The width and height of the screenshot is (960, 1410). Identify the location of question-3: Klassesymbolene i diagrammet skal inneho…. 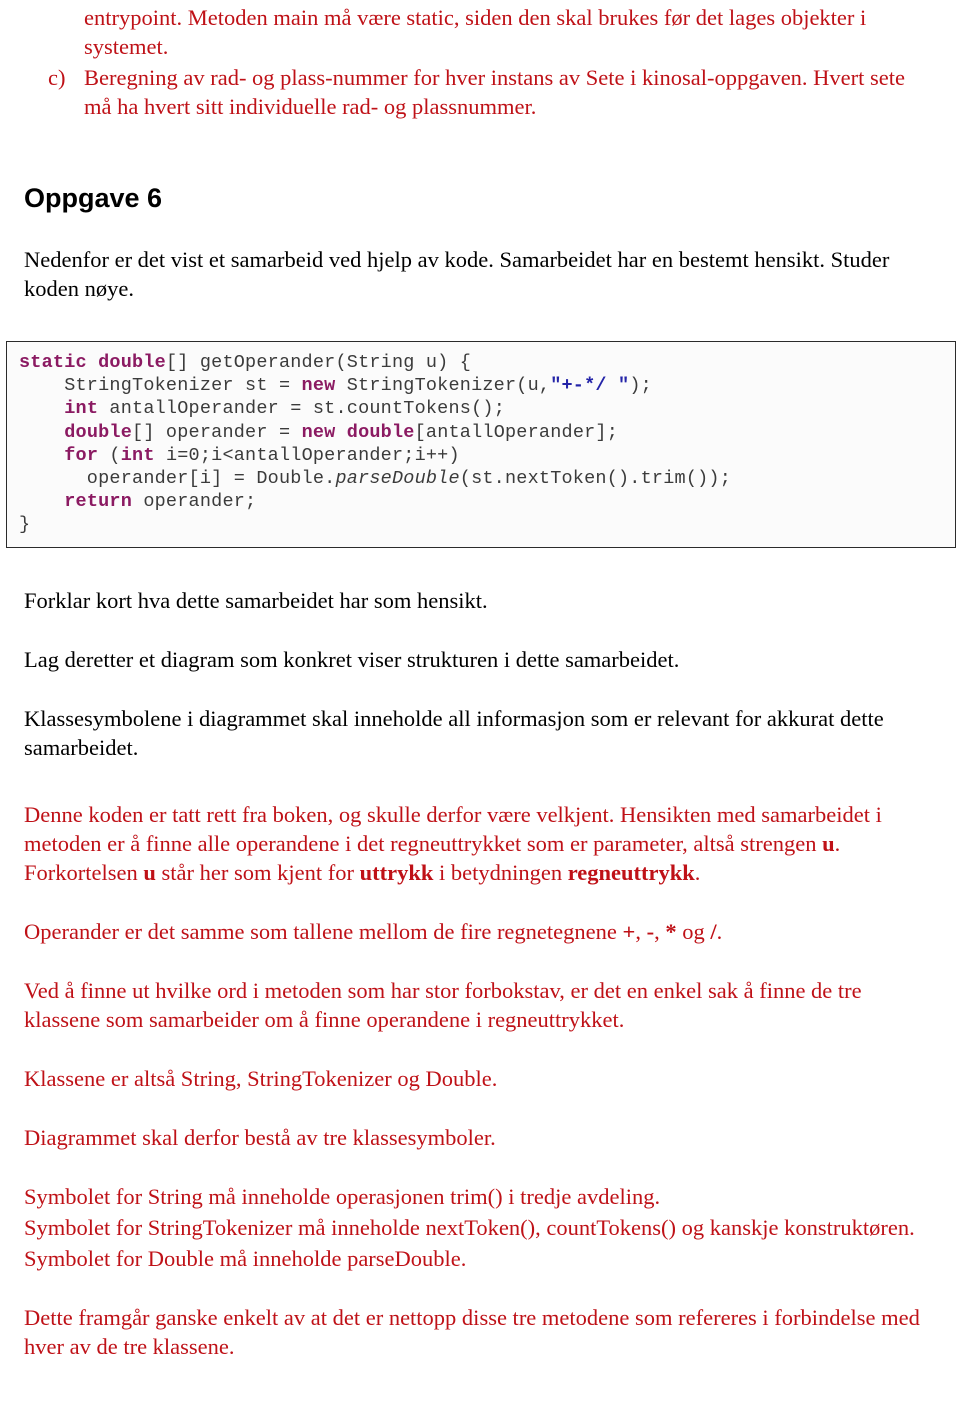
(454, 733).